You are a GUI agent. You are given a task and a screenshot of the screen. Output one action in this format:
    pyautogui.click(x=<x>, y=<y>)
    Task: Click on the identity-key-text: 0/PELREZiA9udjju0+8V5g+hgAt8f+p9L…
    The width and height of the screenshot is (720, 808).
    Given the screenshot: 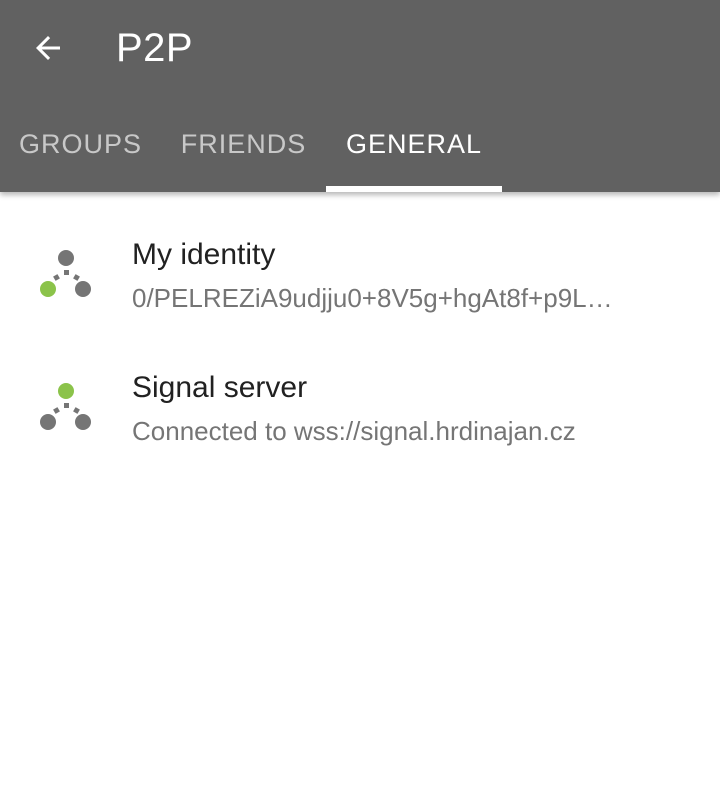 What is the action you would take?
    pyautogui.click(x=372, y=298)
    